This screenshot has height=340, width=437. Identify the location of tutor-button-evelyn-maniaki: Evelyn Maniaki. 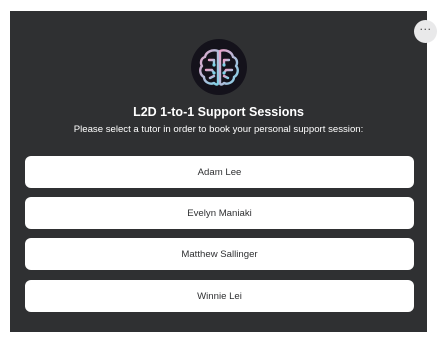
(219, 213).